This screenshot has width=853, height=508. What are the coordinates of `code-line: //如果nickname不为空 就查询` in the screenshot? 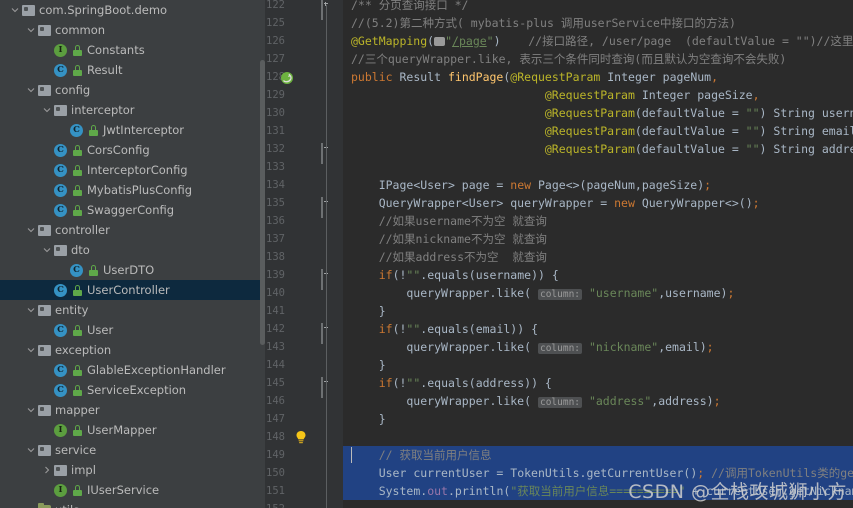 It's located at (598, 239).